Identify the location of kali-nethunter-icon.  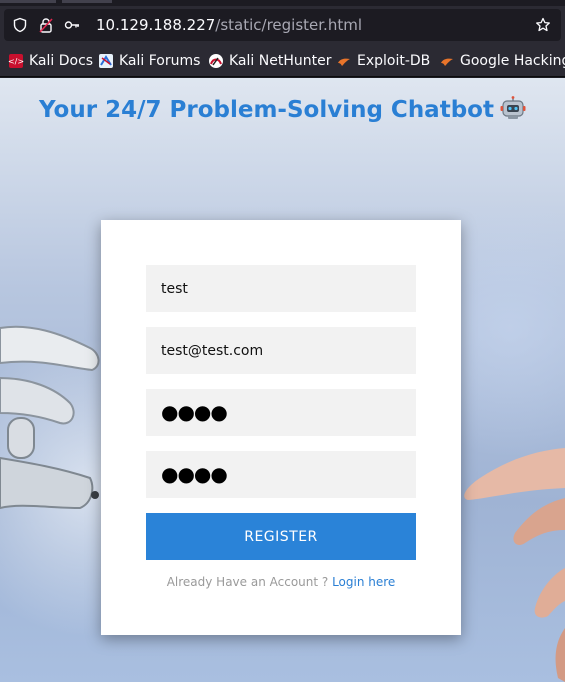
(216, 61).